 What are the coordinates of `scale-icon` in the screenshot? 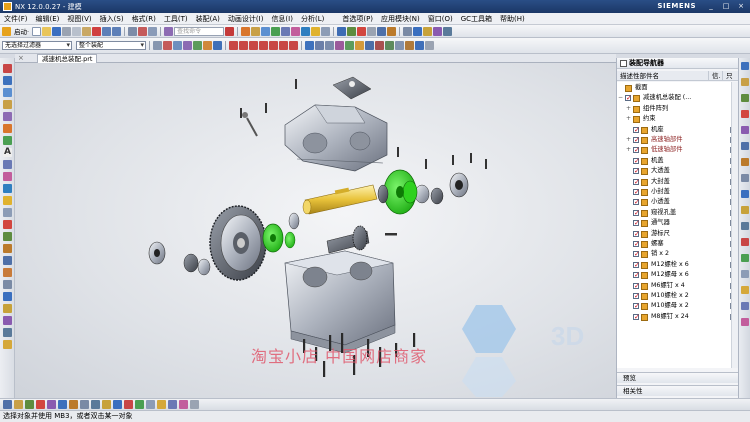 It's located at (7, 272).